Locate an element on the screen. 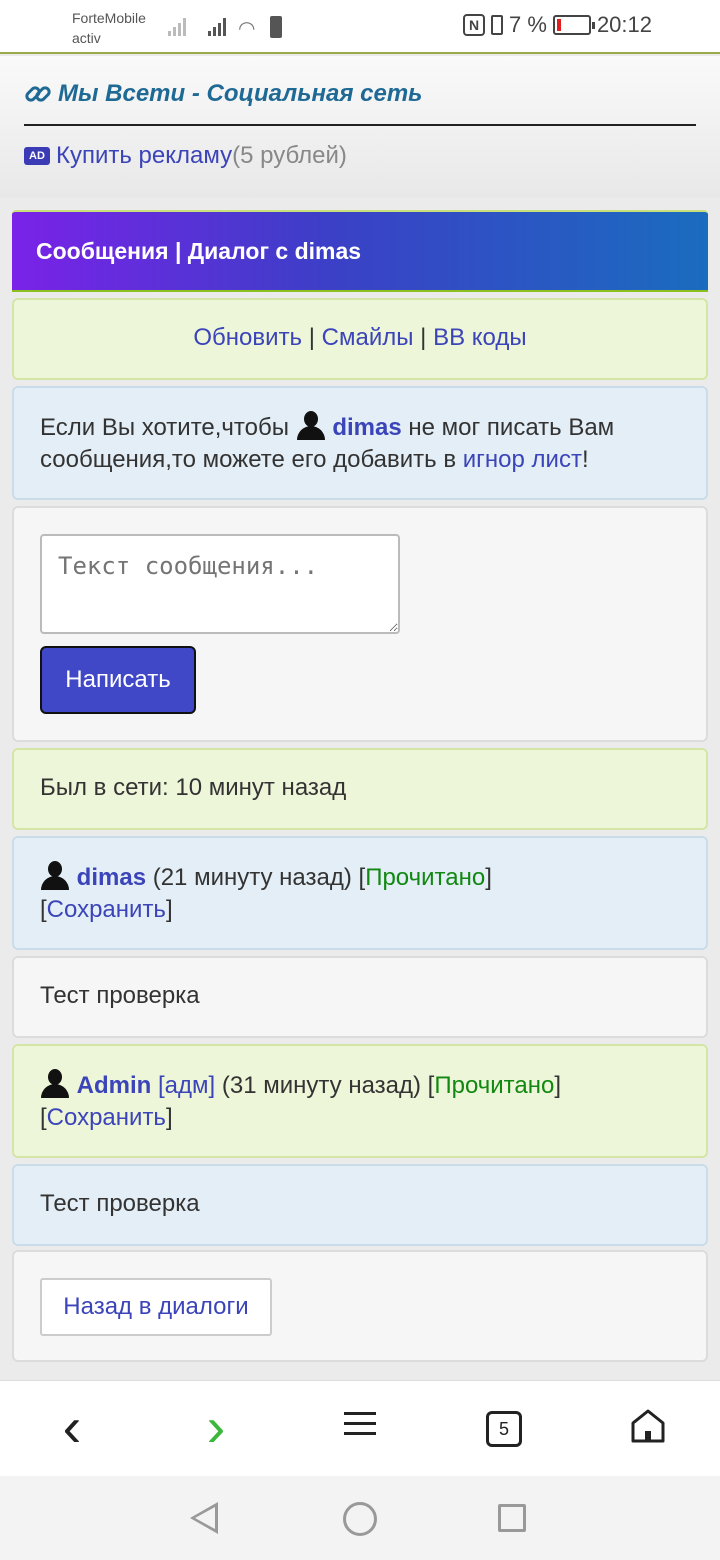 The height and width of the screenshot is (1560, 720). last-seen: Был в сети: 10 минут назад is located at coordinates (360, 789).